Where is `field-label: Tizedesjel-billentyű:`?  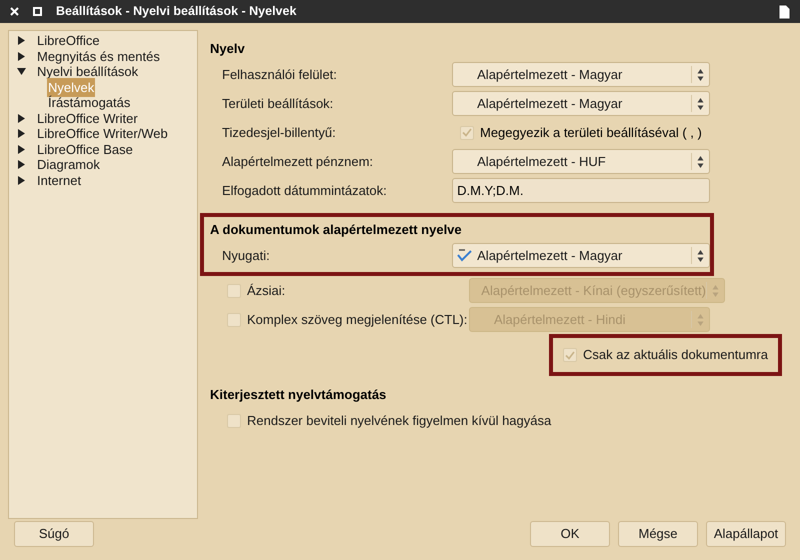 field-label: Tizedesjel-billentyű: is located at coordinates (279, 133).